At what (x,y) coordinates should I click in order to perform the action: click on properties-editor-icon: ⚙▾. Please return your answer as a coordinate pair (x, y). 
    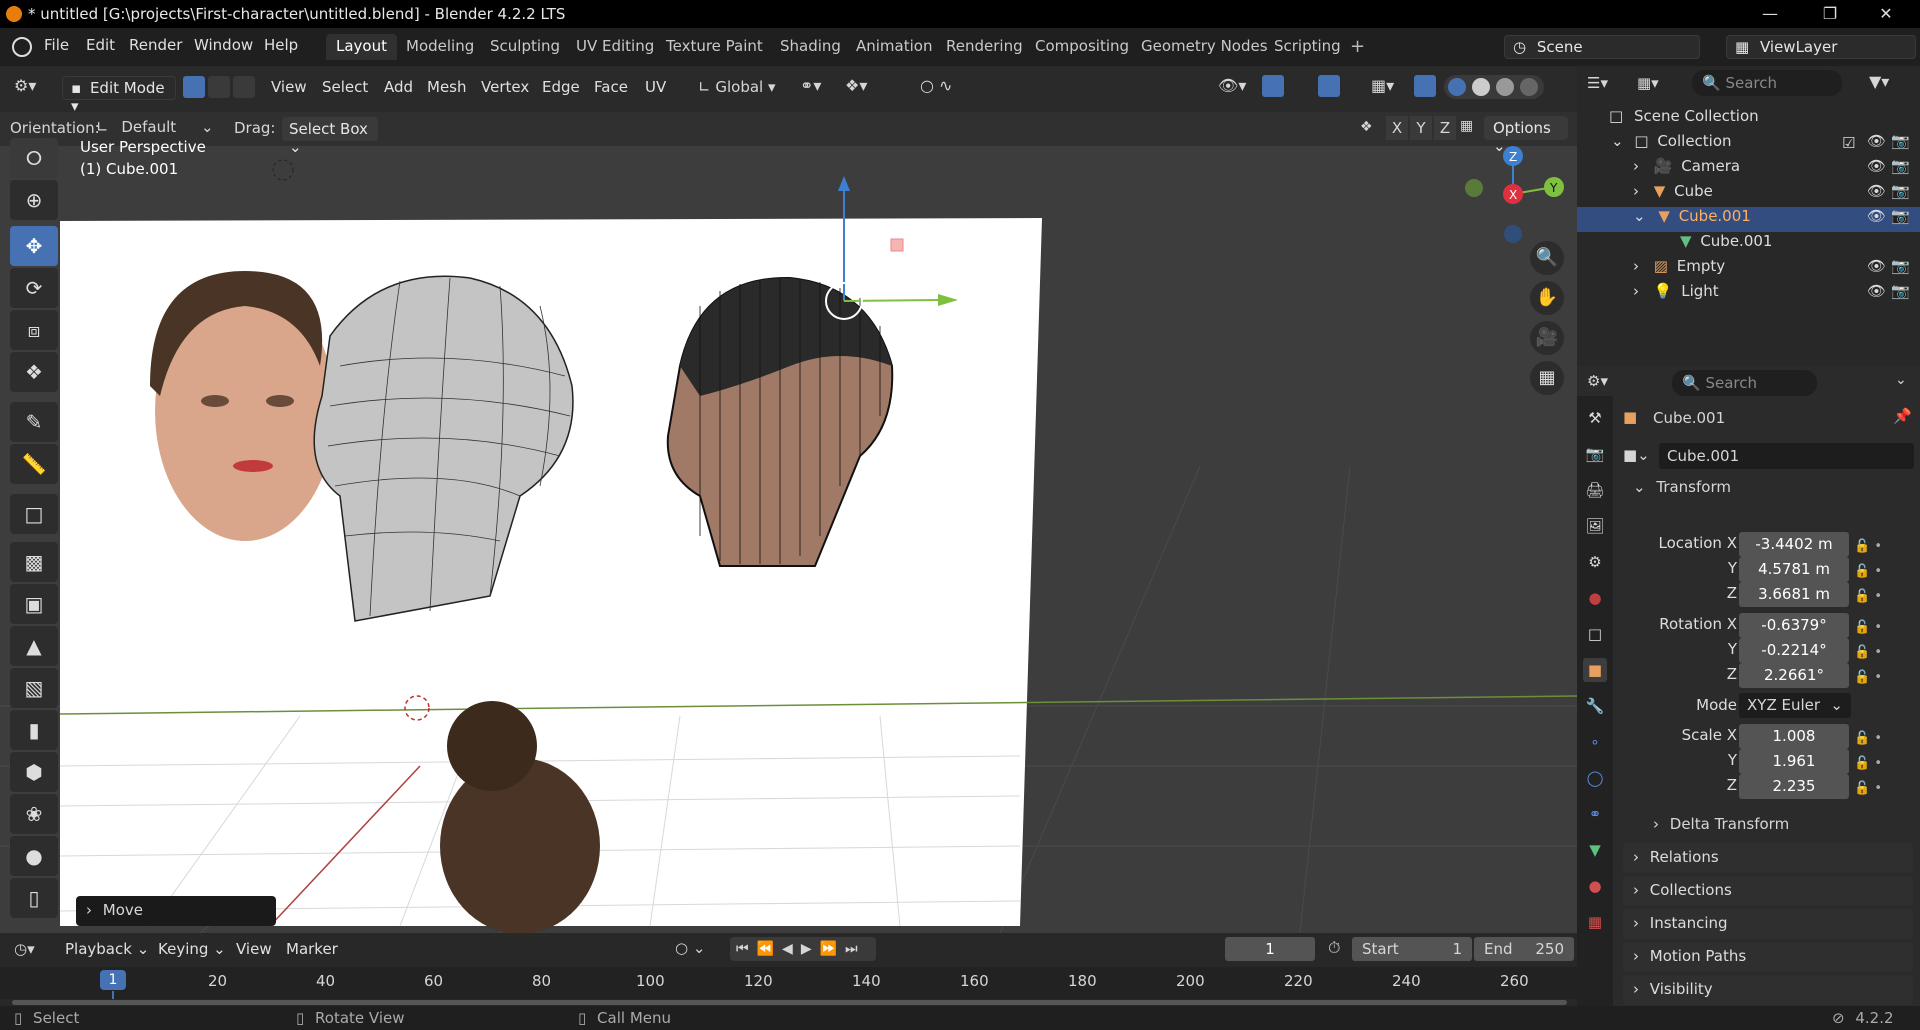
    Looking at the image, I should click on (1597, 381).